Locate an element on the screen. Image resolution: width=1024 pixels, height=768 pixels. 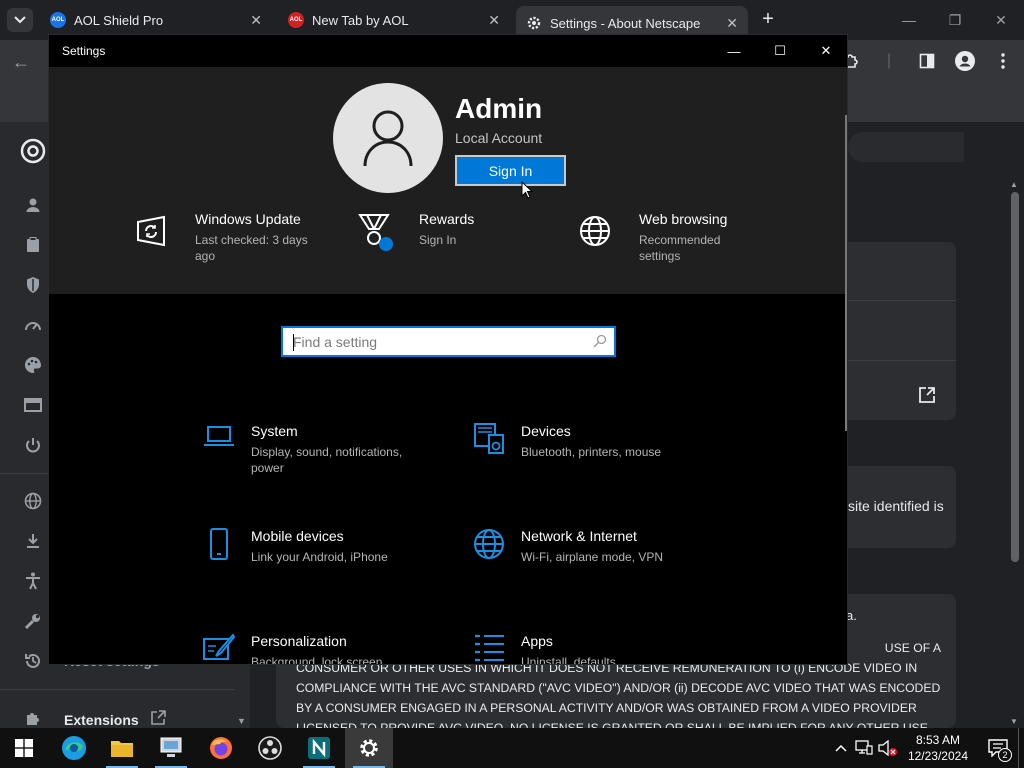
category-subtitle: Wi-Fi, airplane mode, VPN is located at coordinates (592, 557).